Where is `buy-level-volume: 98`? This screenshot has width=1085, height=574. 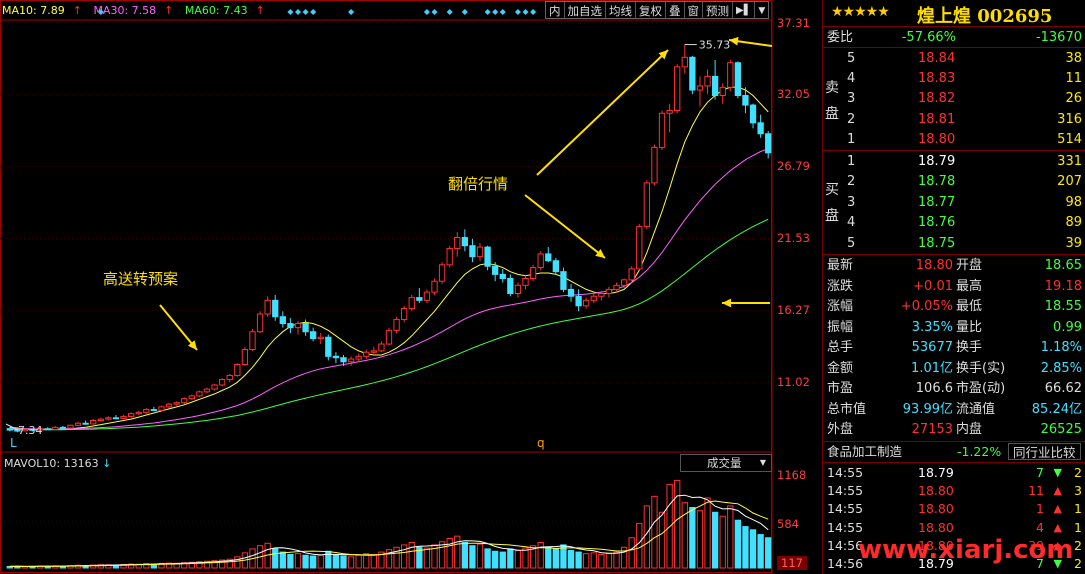
buy-level-volume: 98 is located at coordinates (1073, 202).